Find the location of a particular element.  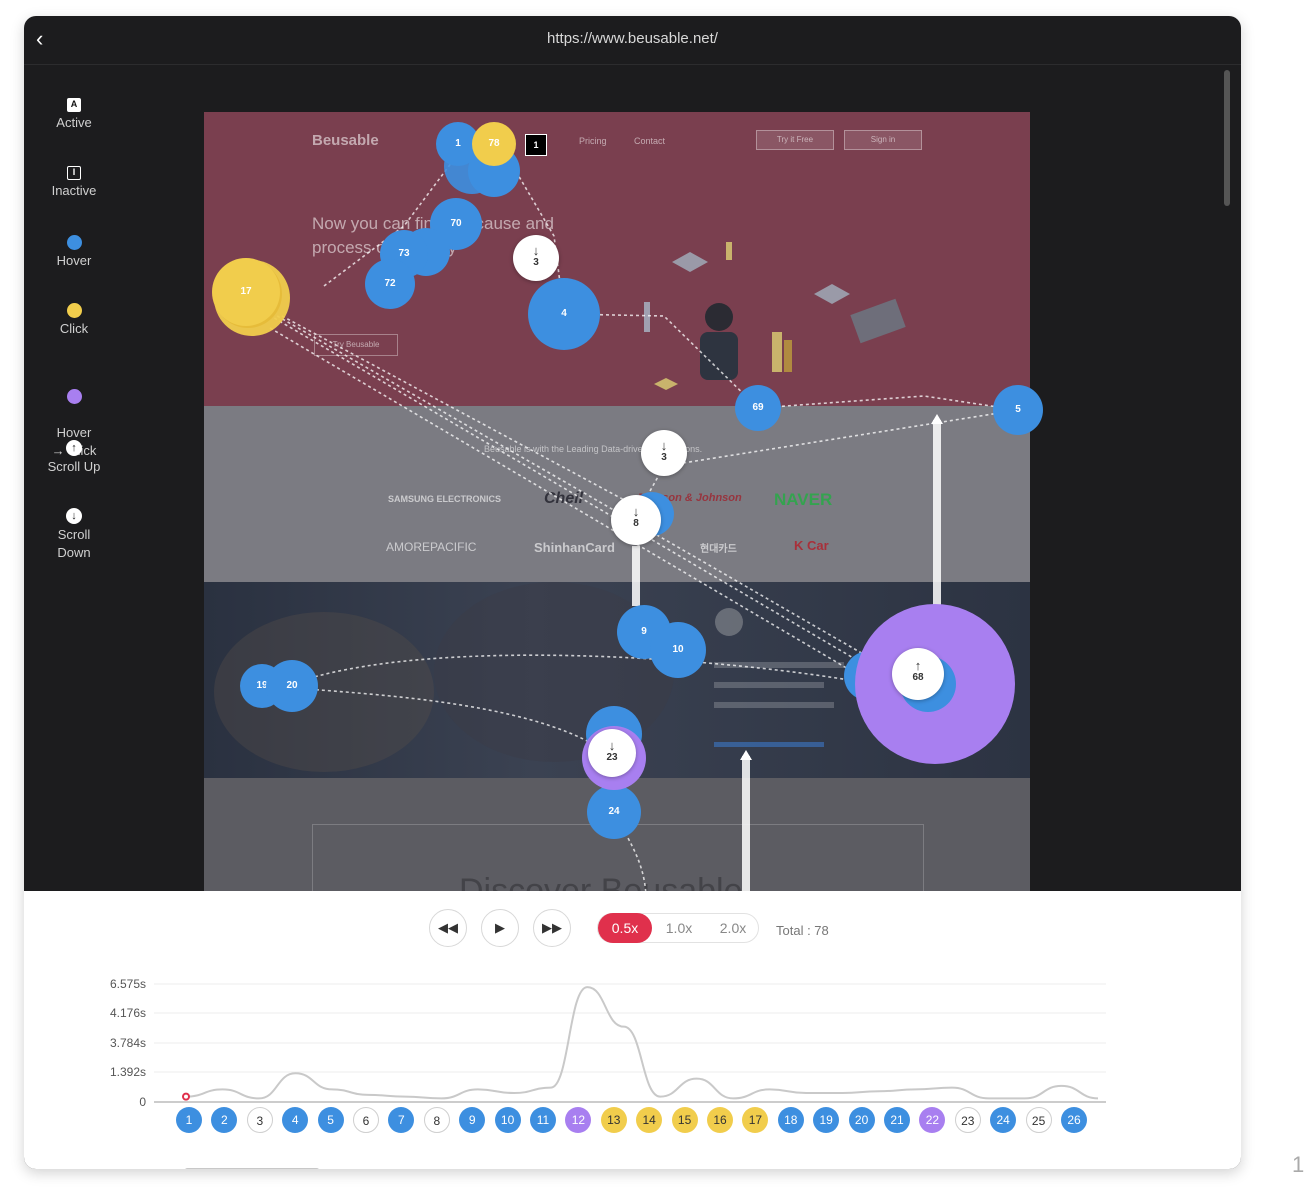

duration-line-chart: 6.575s 4.176s 3.784s 1.392s 0 is located at coordinates (608, 1043).